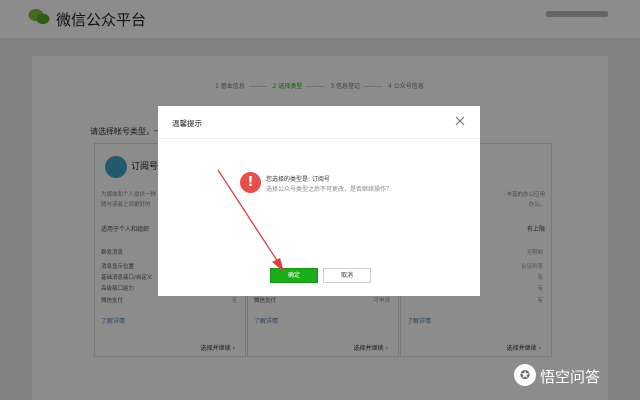  I want to click on watermark-text: 悟空问答, so click(570, 377).